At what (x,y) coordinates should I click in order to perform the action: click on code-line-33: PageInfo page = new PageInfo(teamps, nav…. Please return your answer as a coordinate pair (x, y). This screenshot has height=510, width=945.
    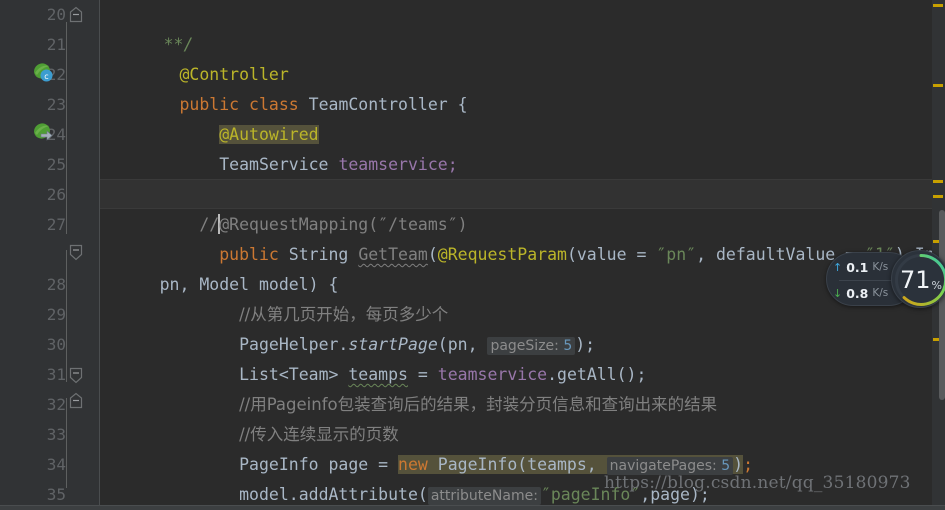
    Looking at the image, I should click on (522, 447).